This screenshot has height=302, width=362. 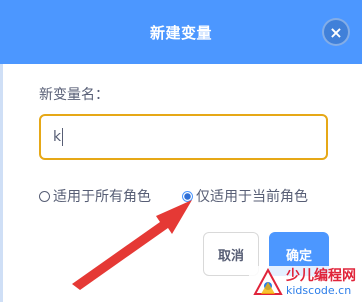 I want to click on watermark-logo-icon, so click(x=268, y=281).